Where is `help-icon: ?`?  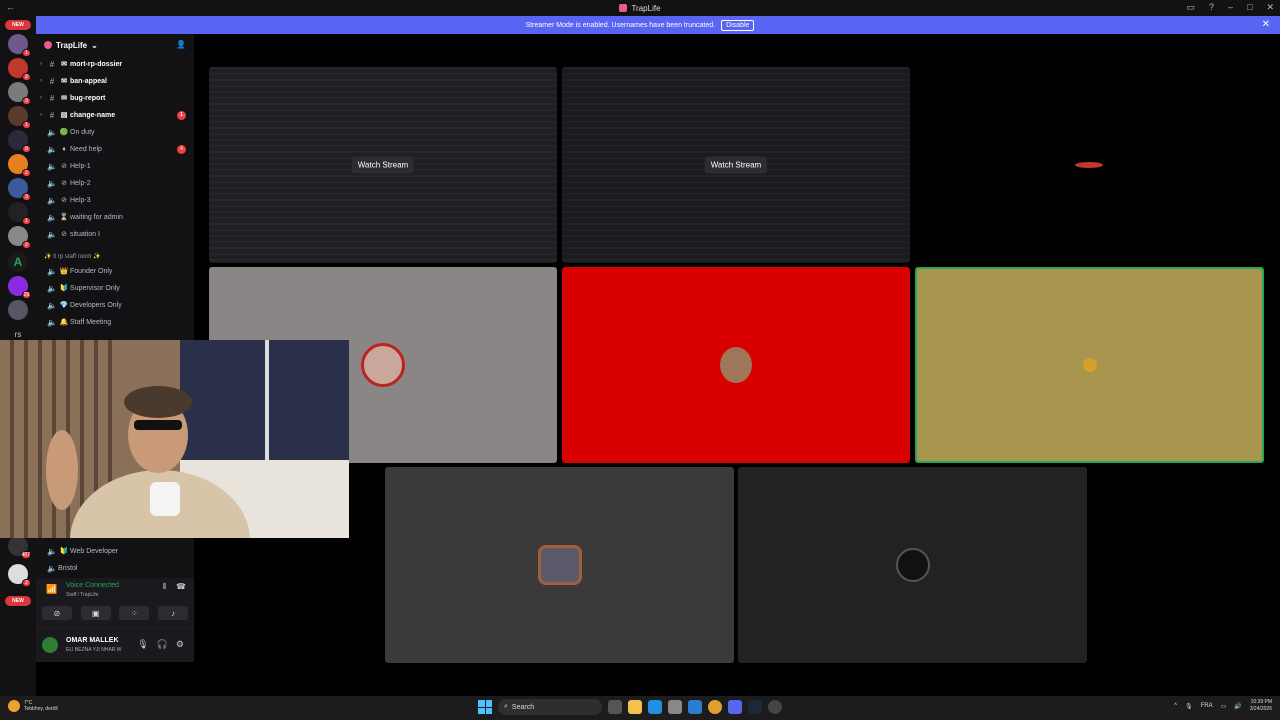 help-icon: ? is located at coordinates (1211, 7).